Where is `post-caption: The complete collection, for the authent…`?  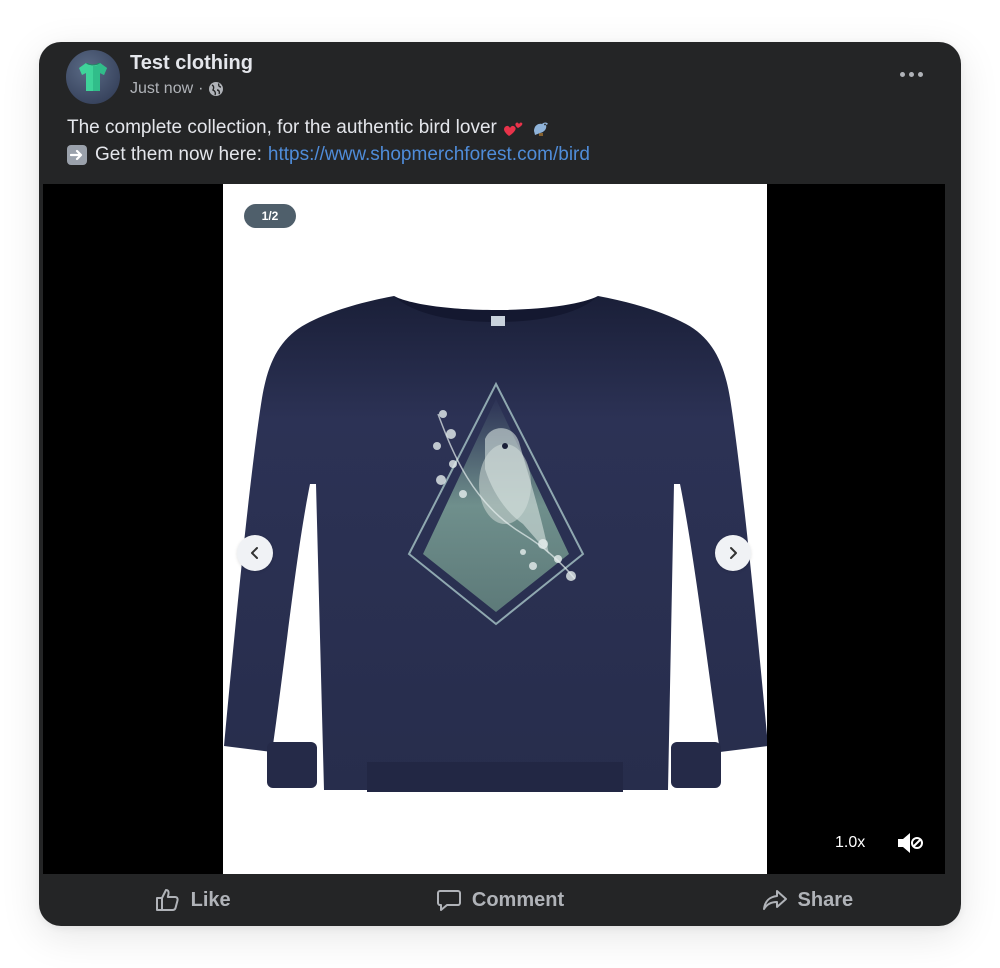
post-caption: The complete collection, for the authent… is located at coordinates (282, 127).